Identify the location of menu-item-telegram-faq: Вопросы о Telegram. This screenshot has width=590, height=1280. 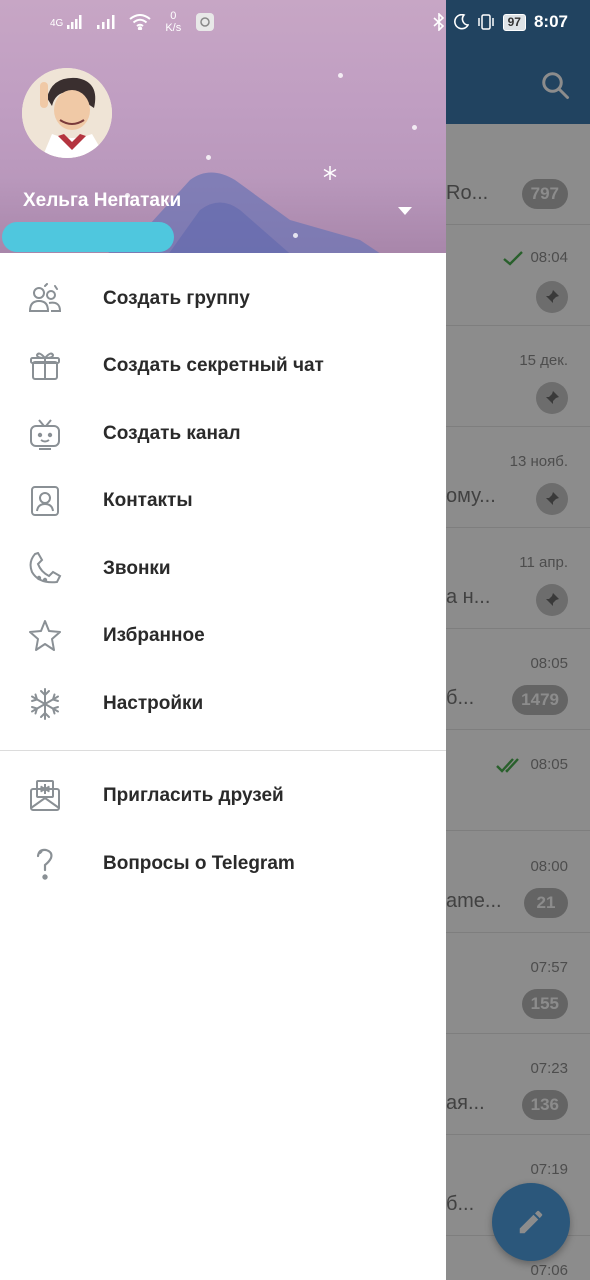
(223, 864).